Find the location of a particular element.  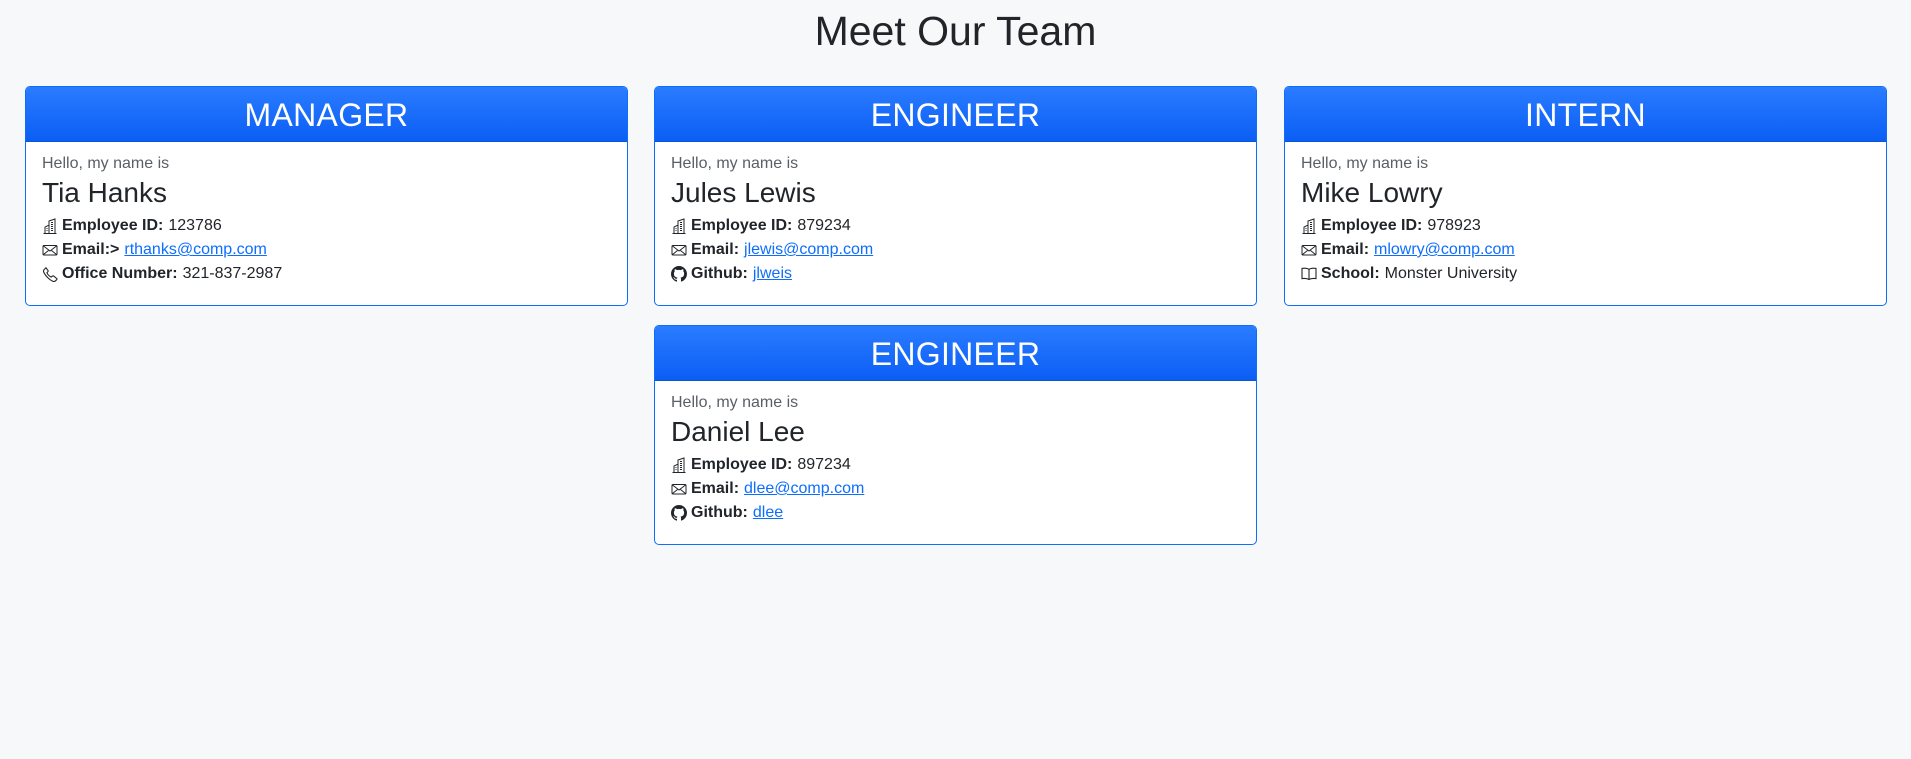

email-row: Email: mlowry@comp.com is located at coordinates (1585, 250).